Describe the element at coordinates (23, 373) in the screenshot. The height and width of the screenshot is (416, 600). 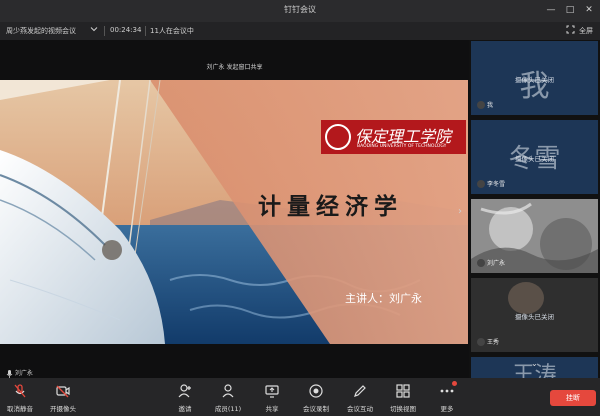
I see `active-speaker-name: 刘广永` at that location.